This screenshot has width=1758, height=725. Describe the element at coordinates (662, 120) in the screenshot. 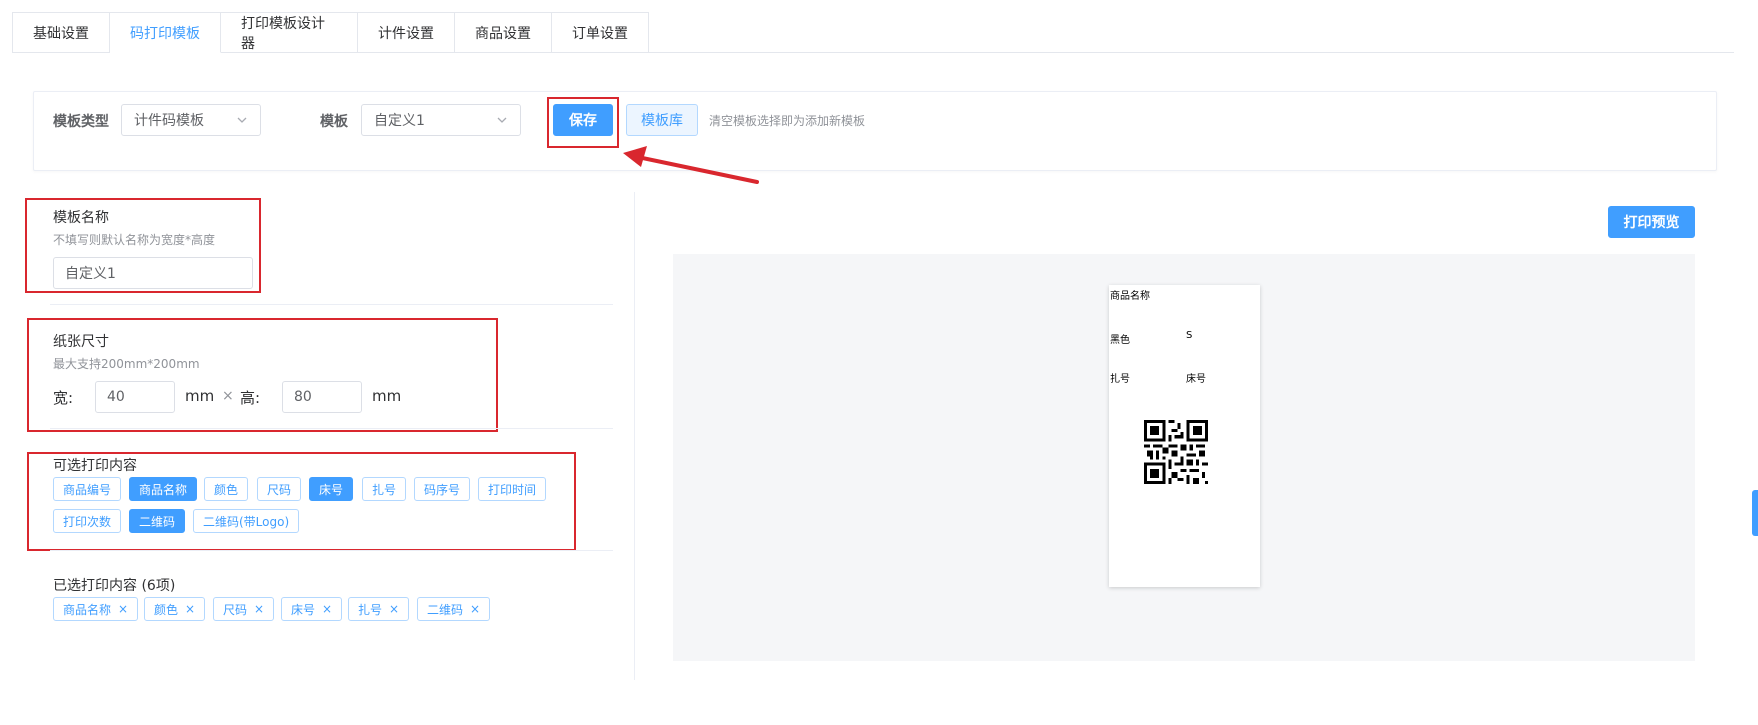

I see `template-library-button: 模板库` at that location.